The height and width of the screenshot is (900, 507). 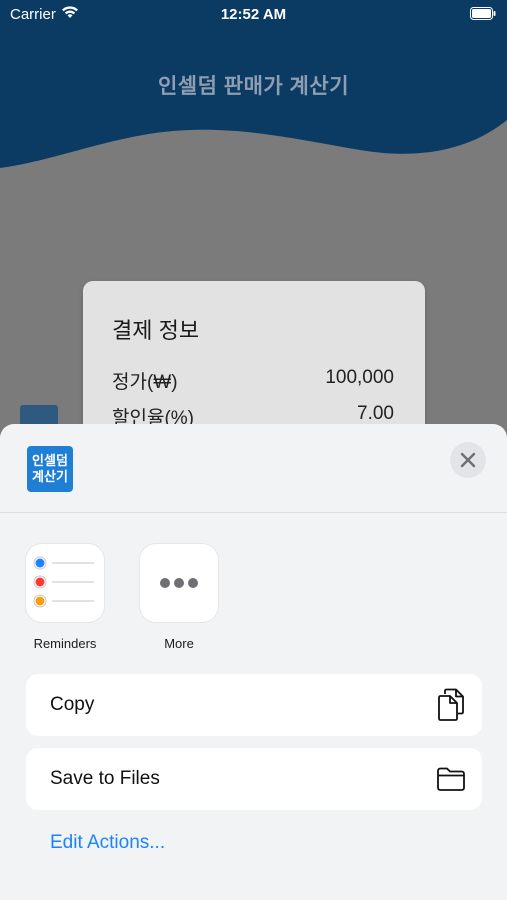 What do you see at coordinates (179, 583) in the screenshot?
I see `more-icon` at bounding box center [179, 583].